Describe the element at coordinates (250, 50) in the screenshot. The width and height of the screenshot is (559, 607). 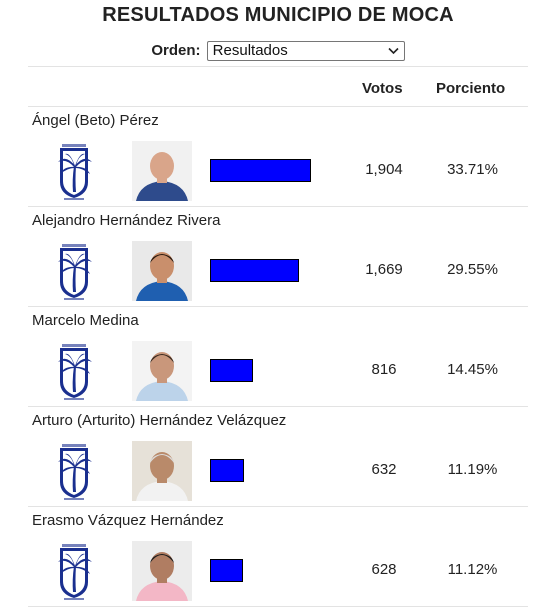
I see `order-select-value: Resultados` at that location.